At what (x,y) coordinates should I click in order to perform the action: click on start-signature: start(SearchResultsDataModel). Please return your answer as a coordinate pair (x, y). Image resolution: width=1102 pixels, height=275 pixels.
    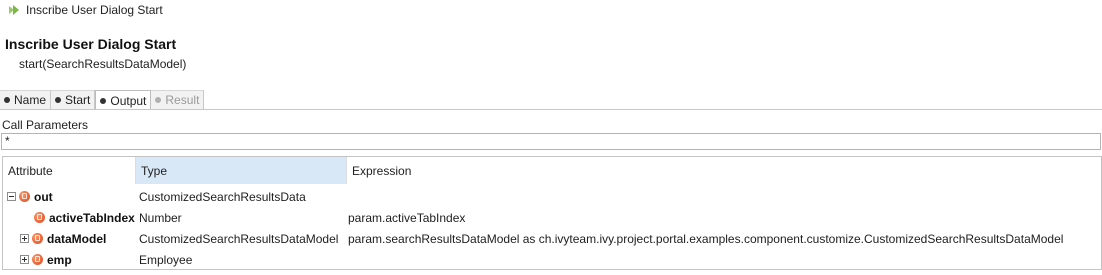
    Looking at the image, I should click on (103, 64).